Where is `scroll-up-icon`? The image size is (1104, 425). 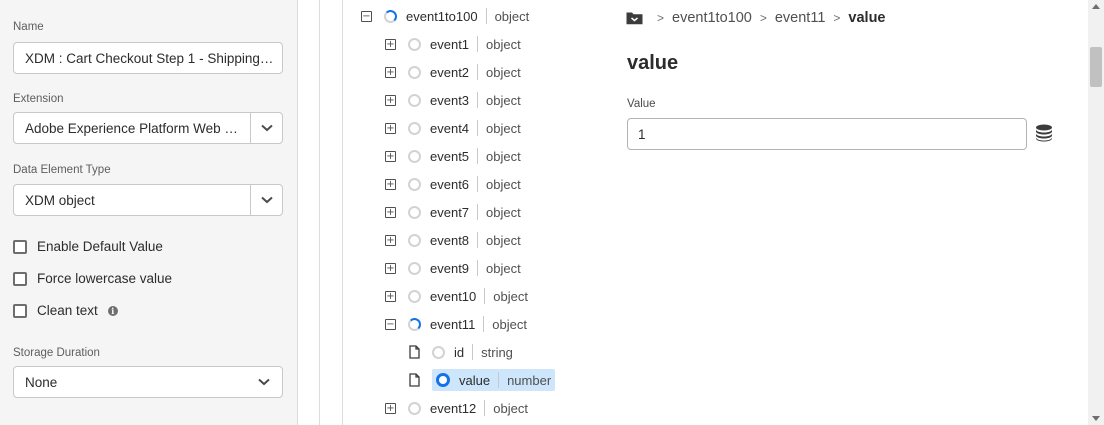 scroll-up-icon is located at coordinates (1096, 6).